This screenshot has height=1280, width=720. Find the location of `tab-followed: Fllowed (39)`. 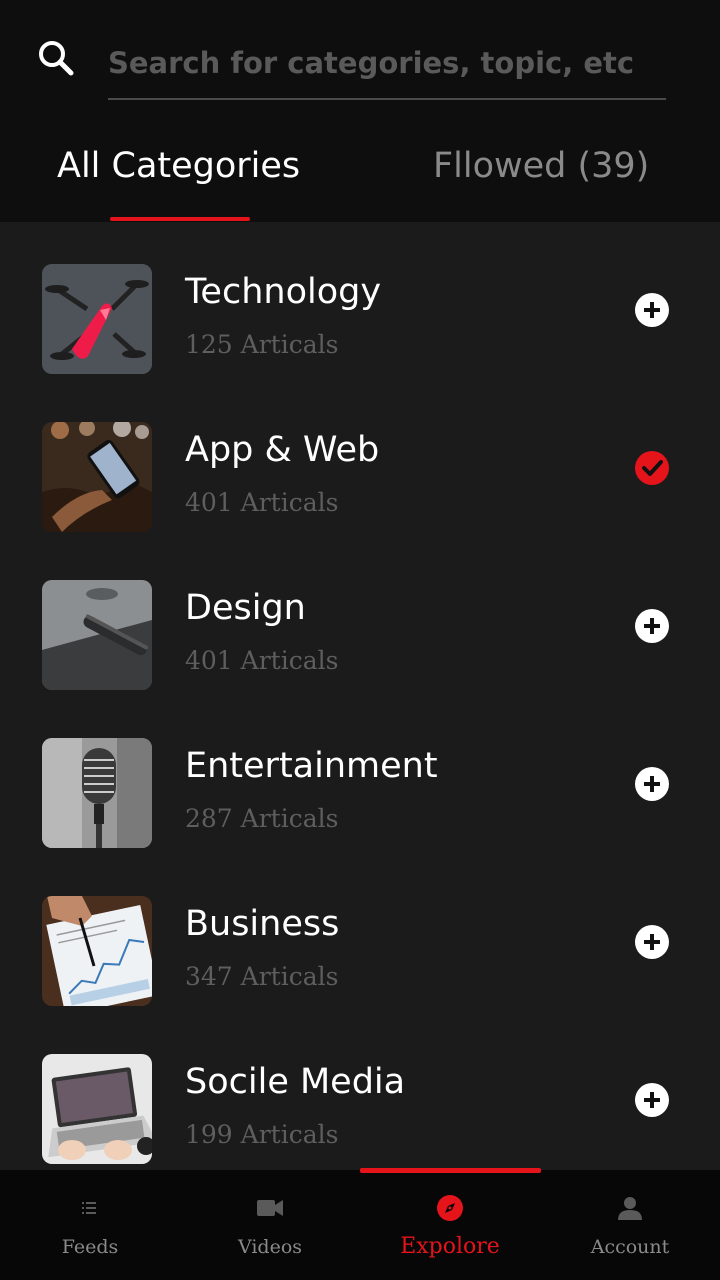

tab-followed: Fllowed (39) is located at coordinates (541, 166).